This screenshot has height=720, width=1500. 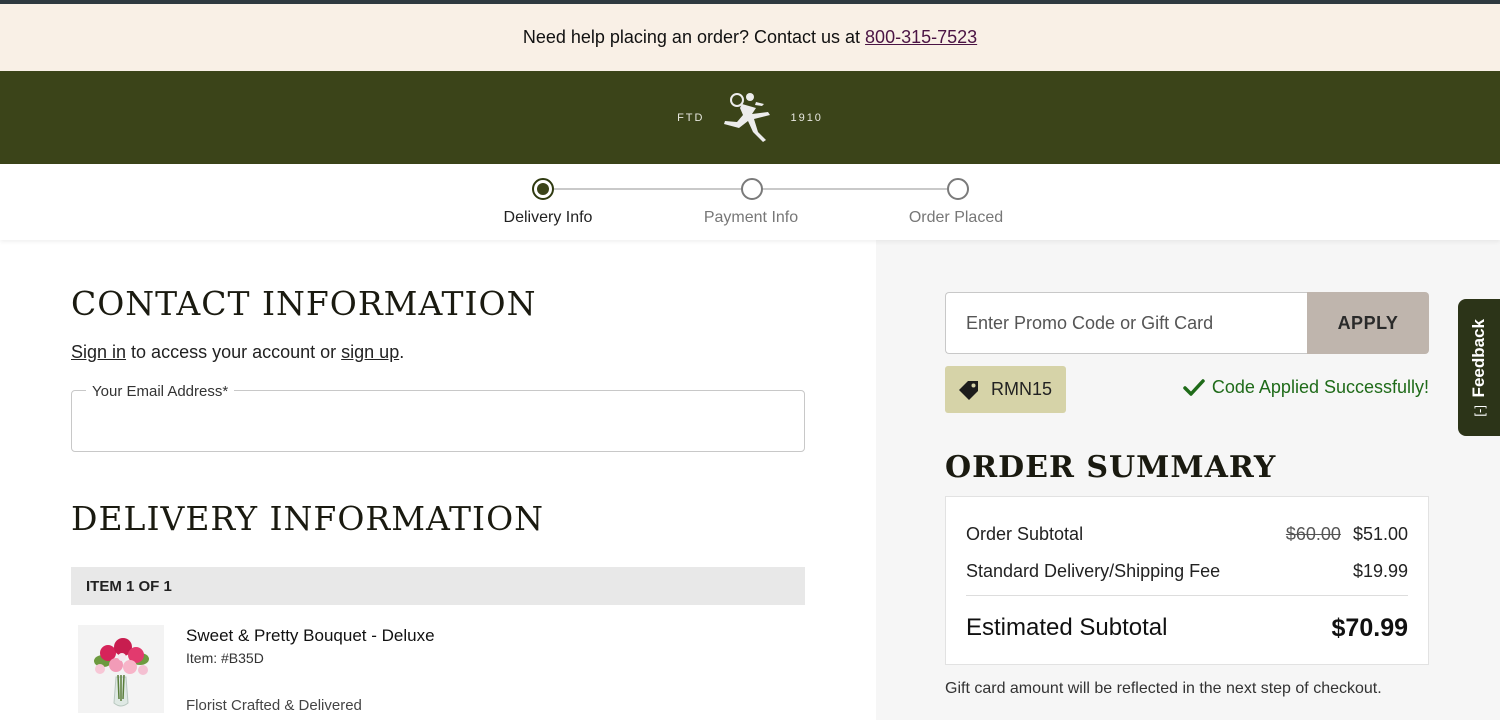 I want to click on step-dot-order-placed, so click(x=958, y=189).